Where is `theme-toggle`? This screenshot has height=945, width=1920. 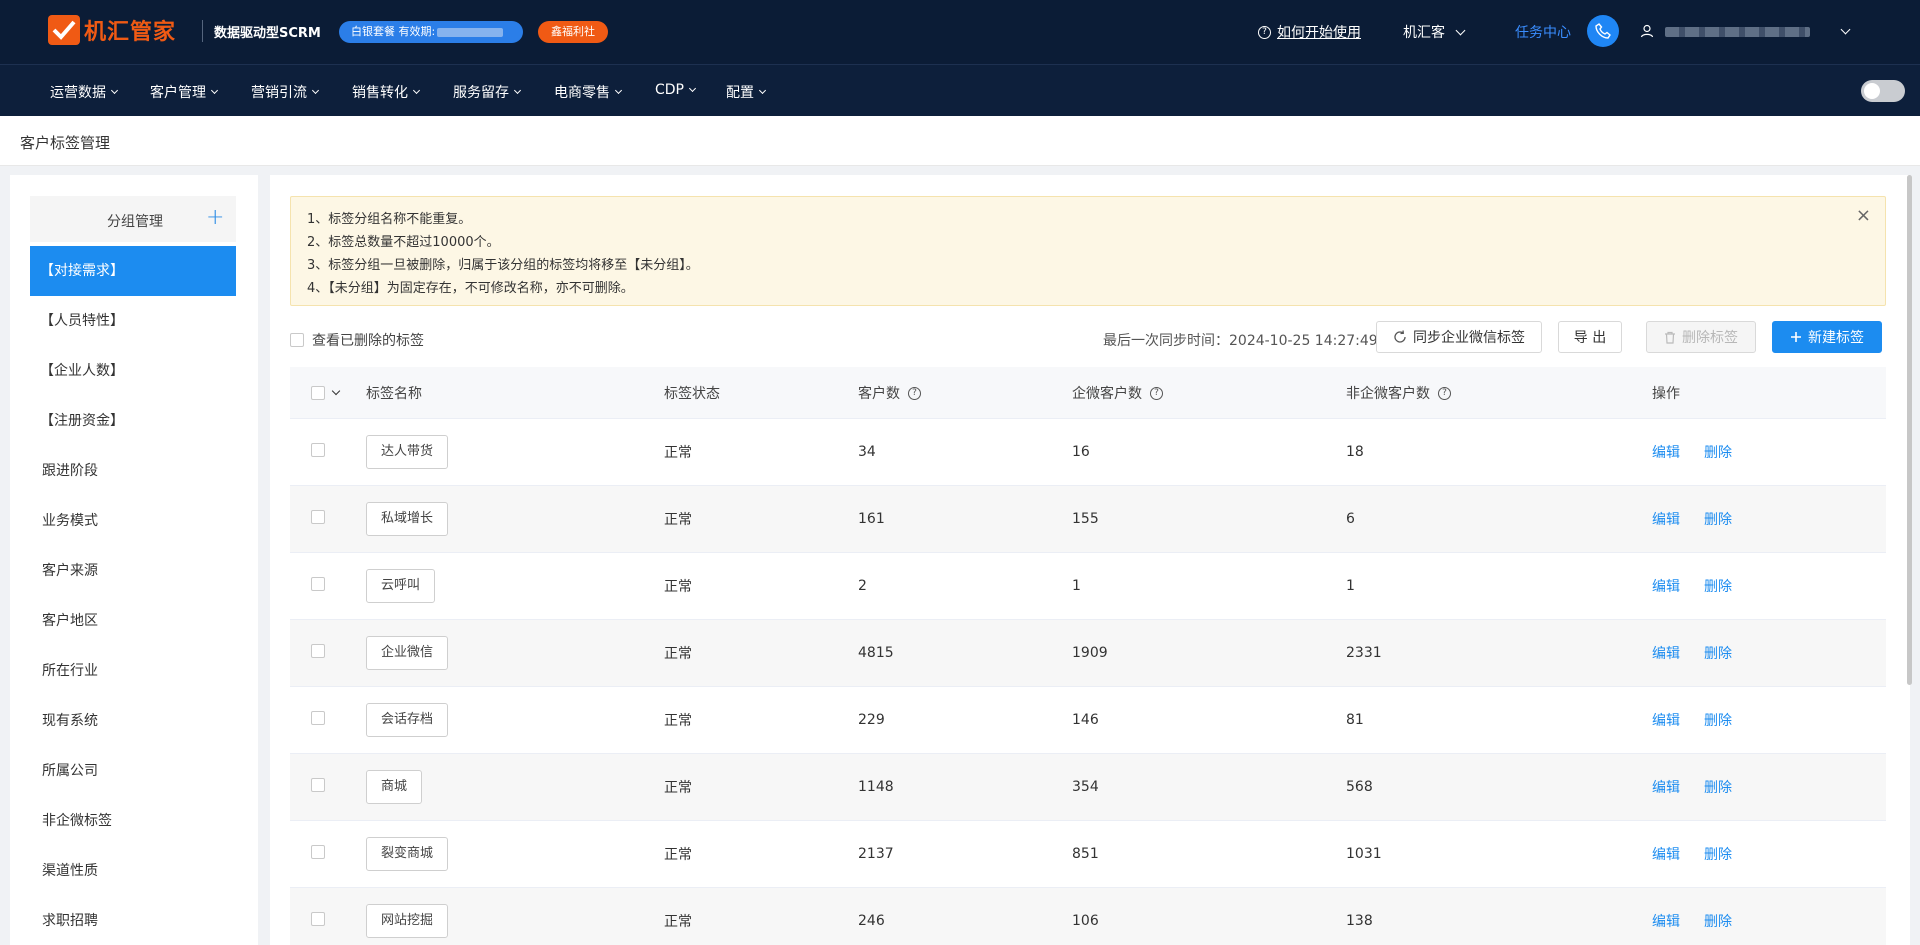 theme-toggle is located at coordinates (1883, 91).